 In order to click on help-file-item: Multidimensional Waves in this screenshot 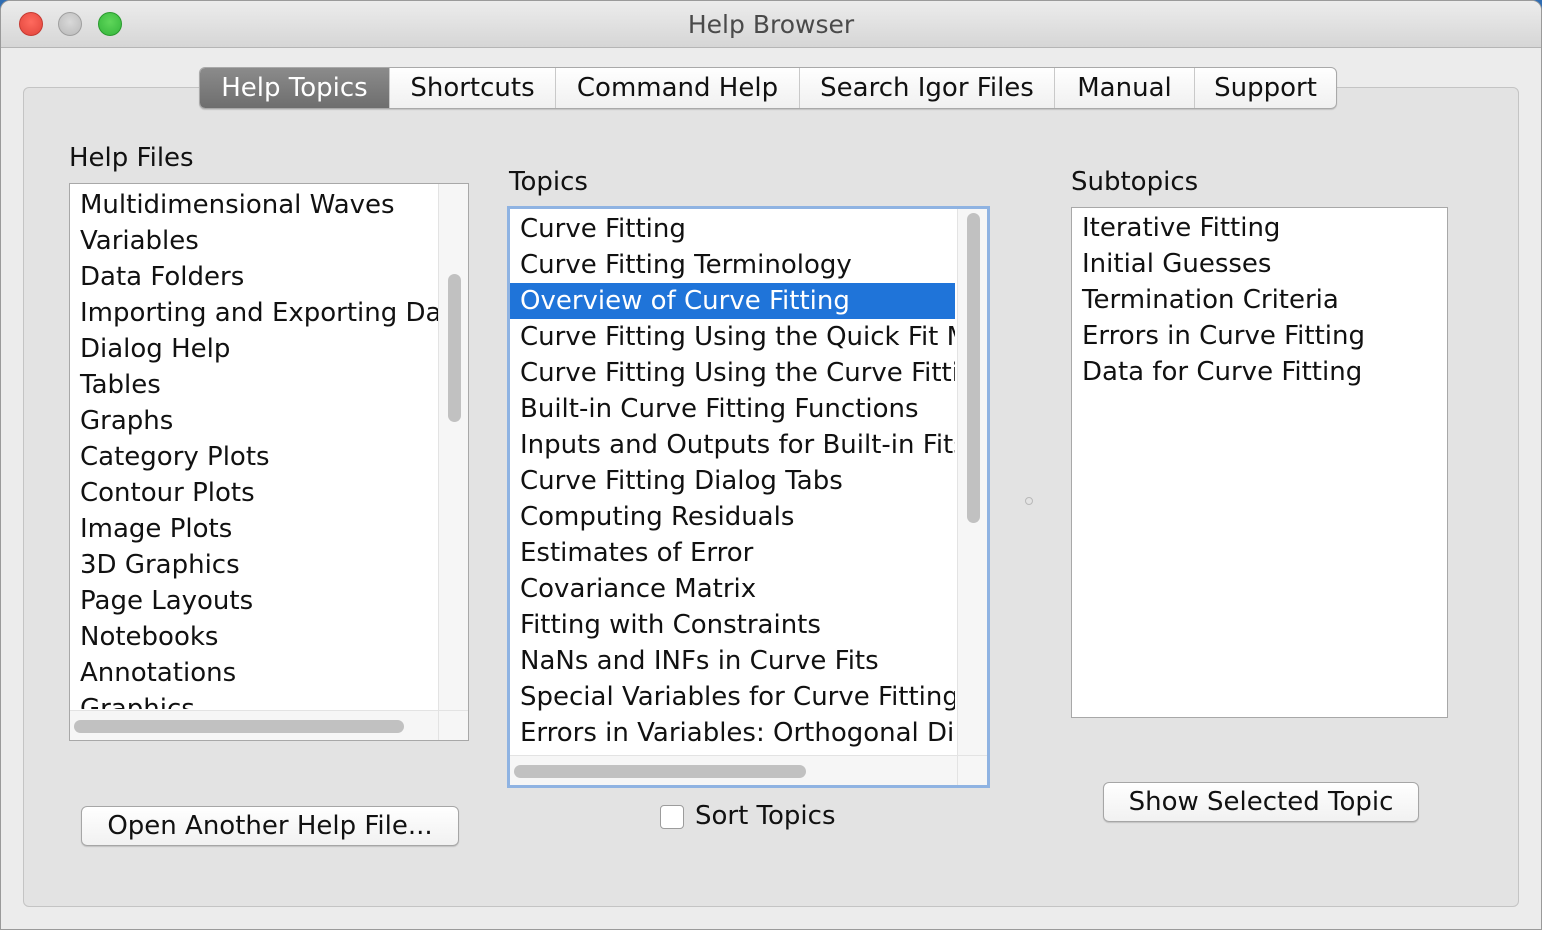, I will do `click(254, 205)`.